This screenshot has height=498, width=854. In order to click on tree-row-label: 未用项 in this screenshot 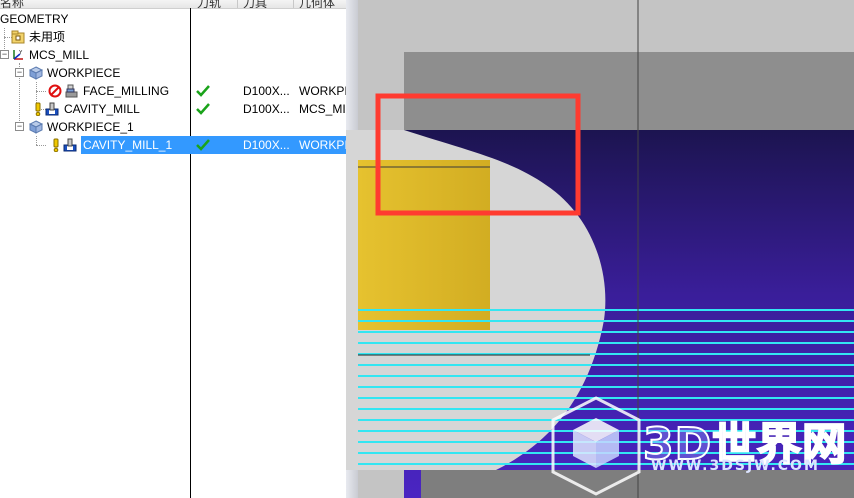, I will do `click(47, 37)`.